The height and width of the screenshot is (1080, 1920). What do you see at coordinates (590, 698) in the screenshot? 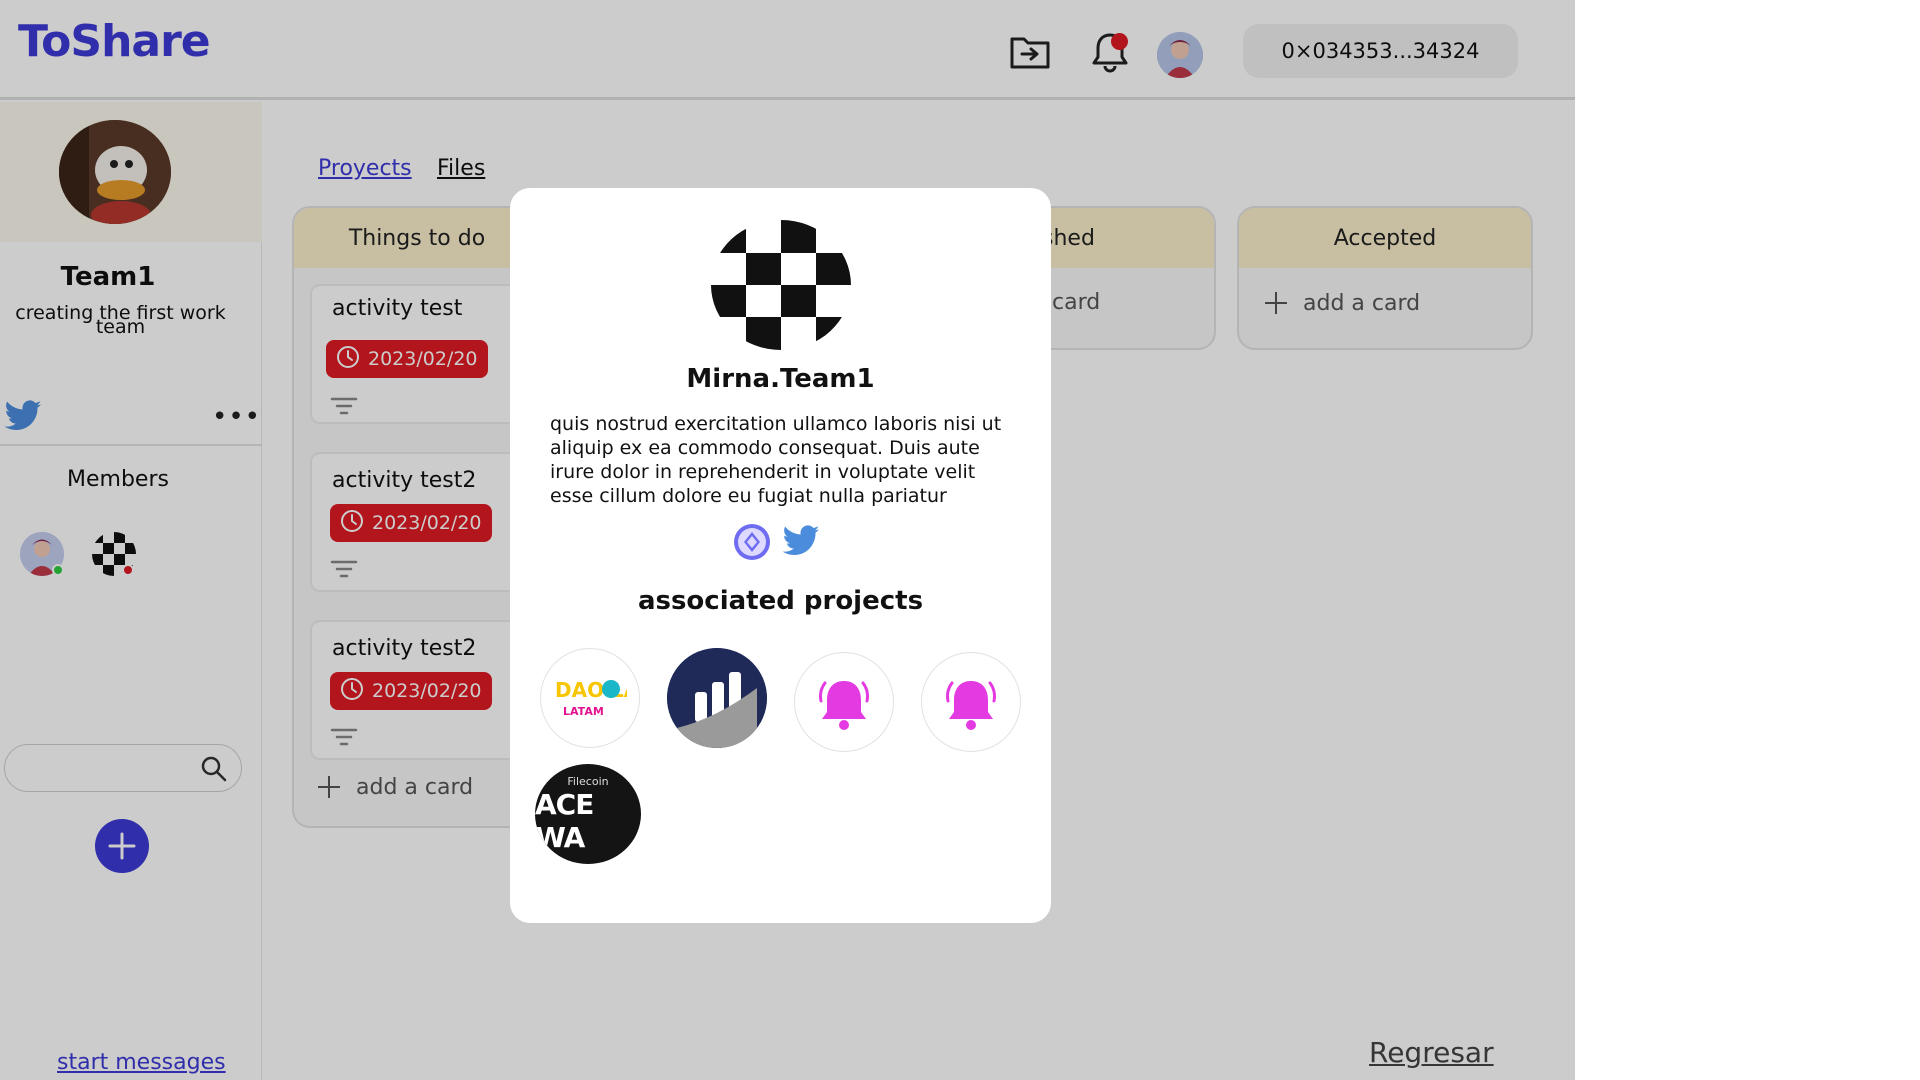
I see `project-logo-dao-hackathon: DAO LATAM LATAM` at bounding box center [590, 698].